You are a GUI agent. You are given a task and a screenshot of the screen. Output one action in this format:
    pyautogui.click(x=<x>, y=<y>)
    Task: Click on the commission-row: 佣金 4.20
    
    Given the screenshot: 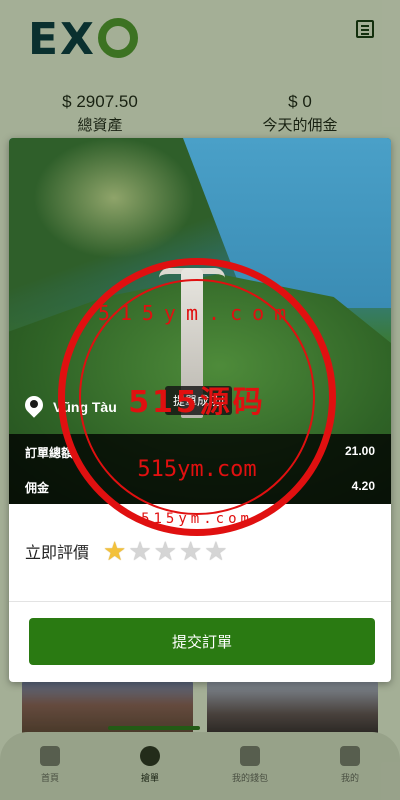 What is the action you would take?
    pyautogui.click(x=200, y=487)
    